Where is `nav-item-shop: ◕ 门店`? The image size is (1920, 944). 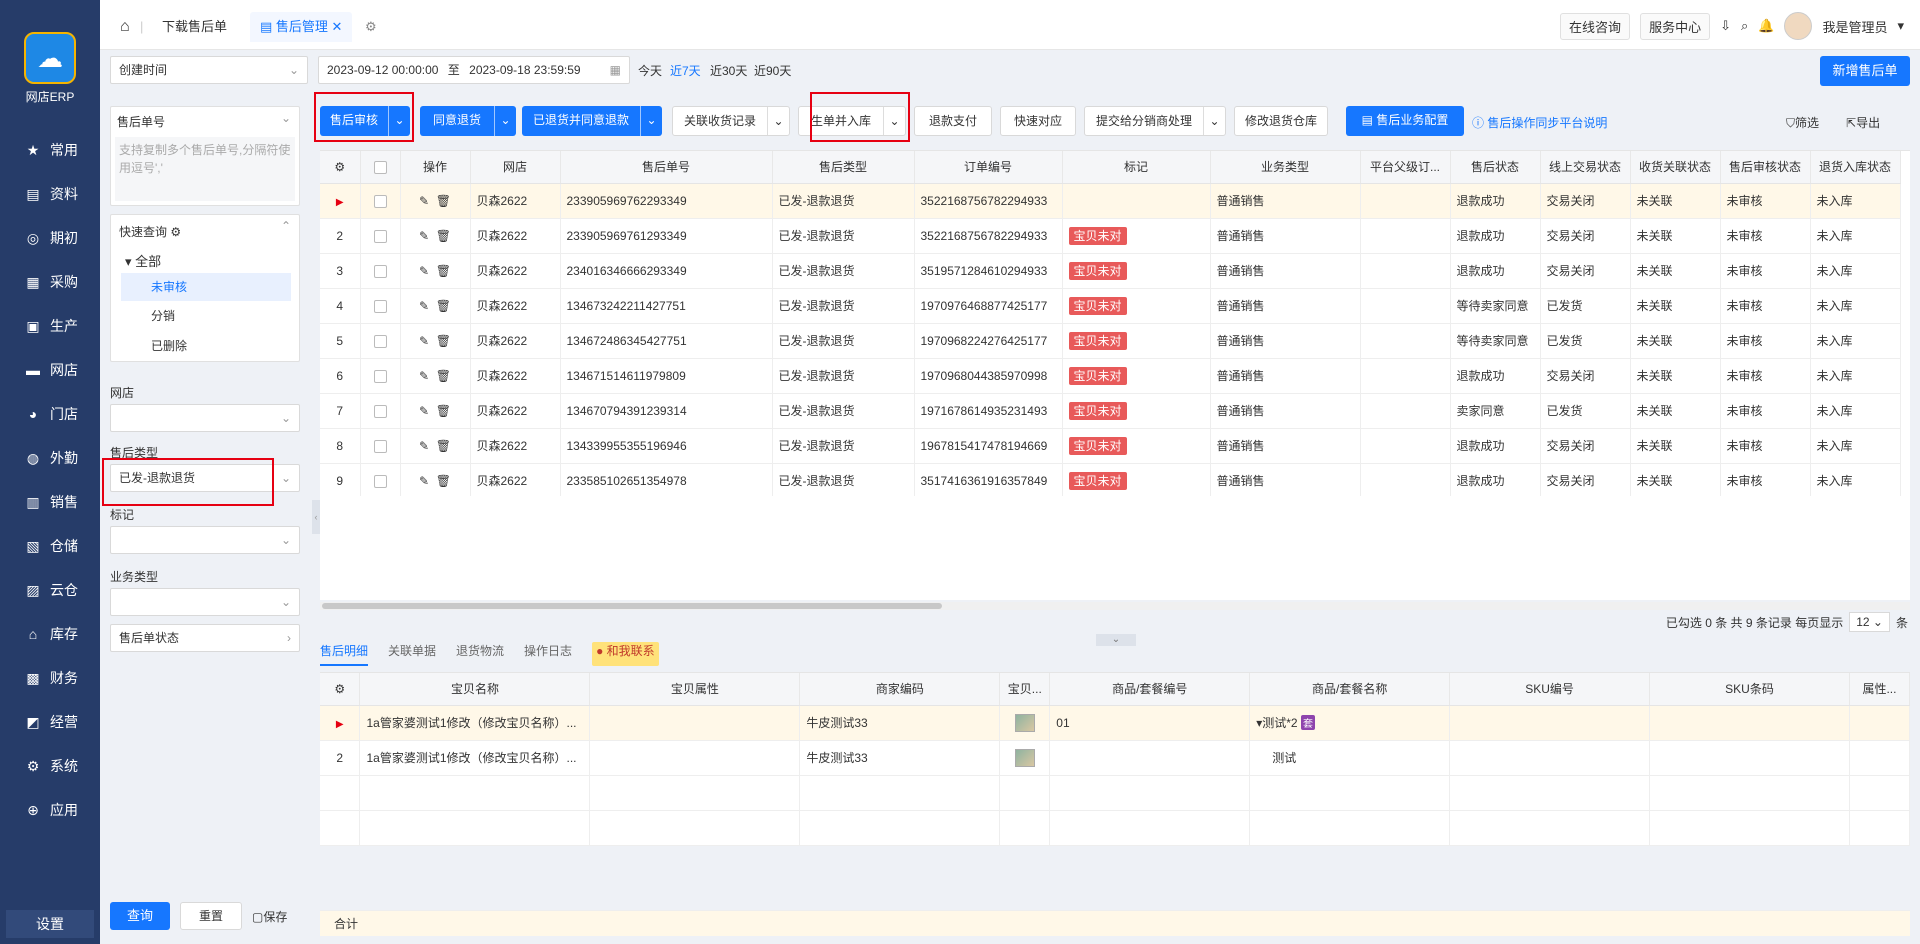 nav-item-shop: ◕ 门店 is located at coordinates (50, 414).